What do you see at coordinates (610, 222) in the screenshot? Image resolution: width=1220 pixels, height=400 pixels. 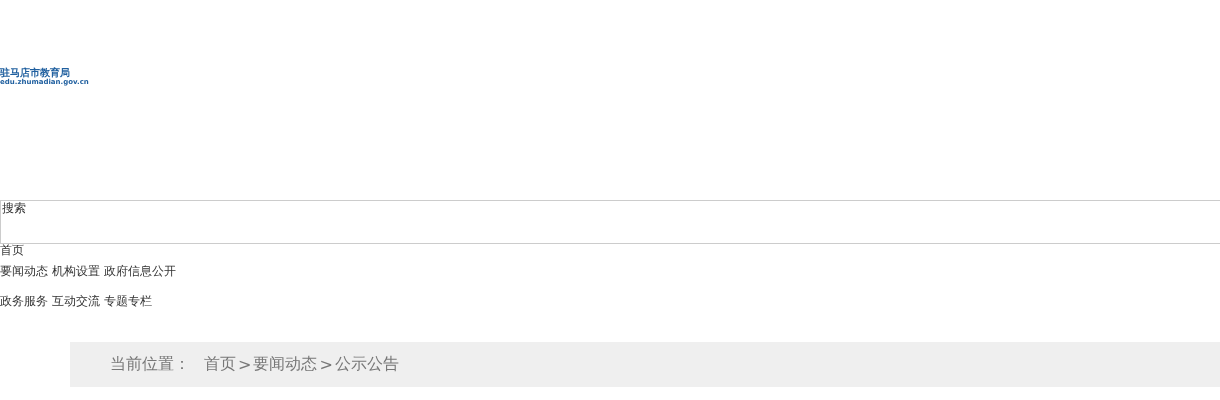 I see `search-field: 搜索` at bounding box center [610, 222].